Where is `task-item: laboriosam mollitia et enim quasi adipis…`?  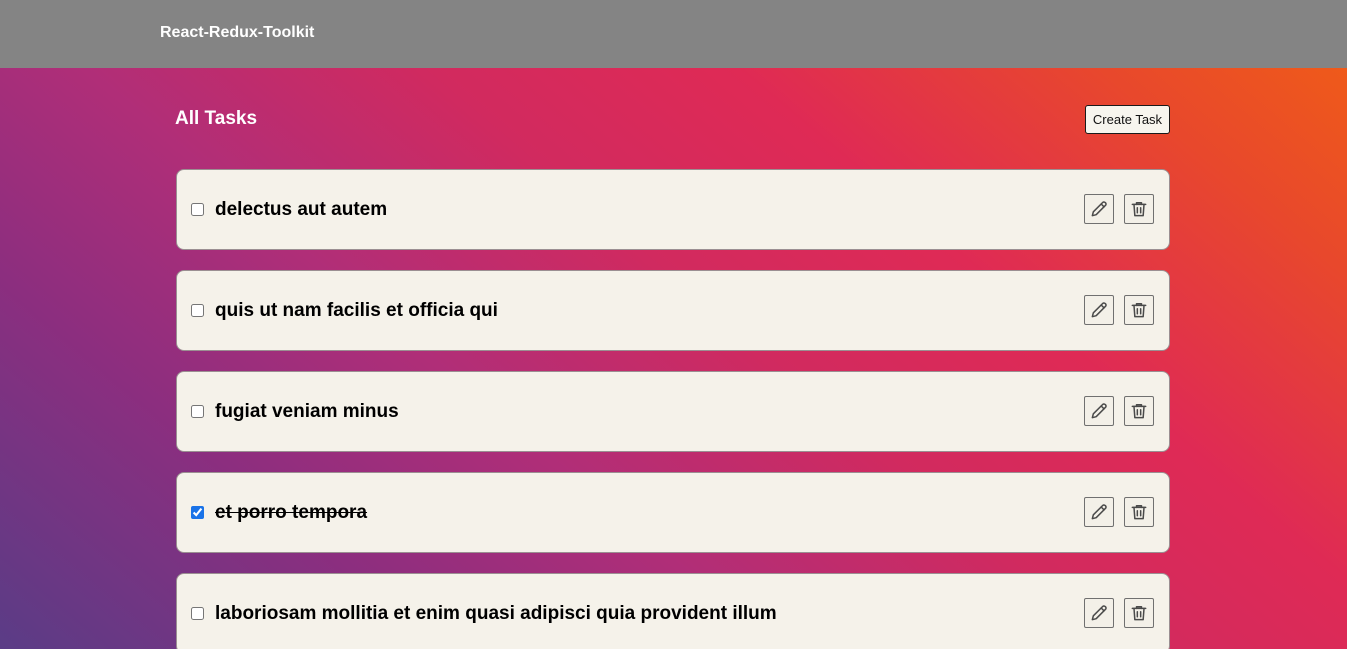
task-item: laboriosam mollitia et enim quasi adipis… is located at coordinates (673, 611).